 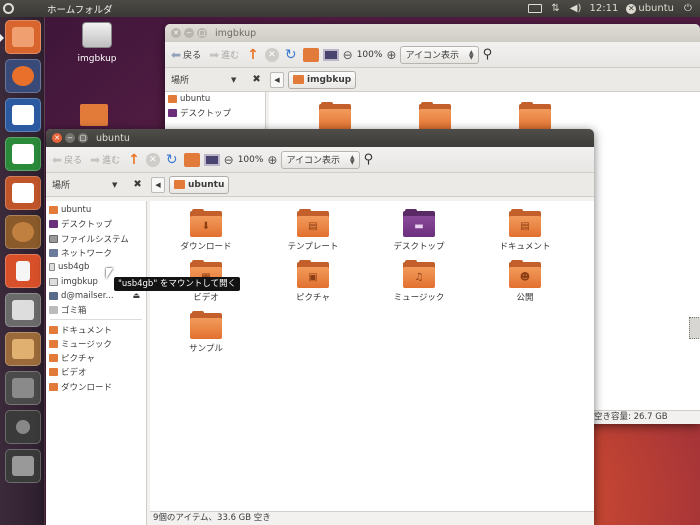 I want to click on zoom-icon, so click(x=23, y=427).